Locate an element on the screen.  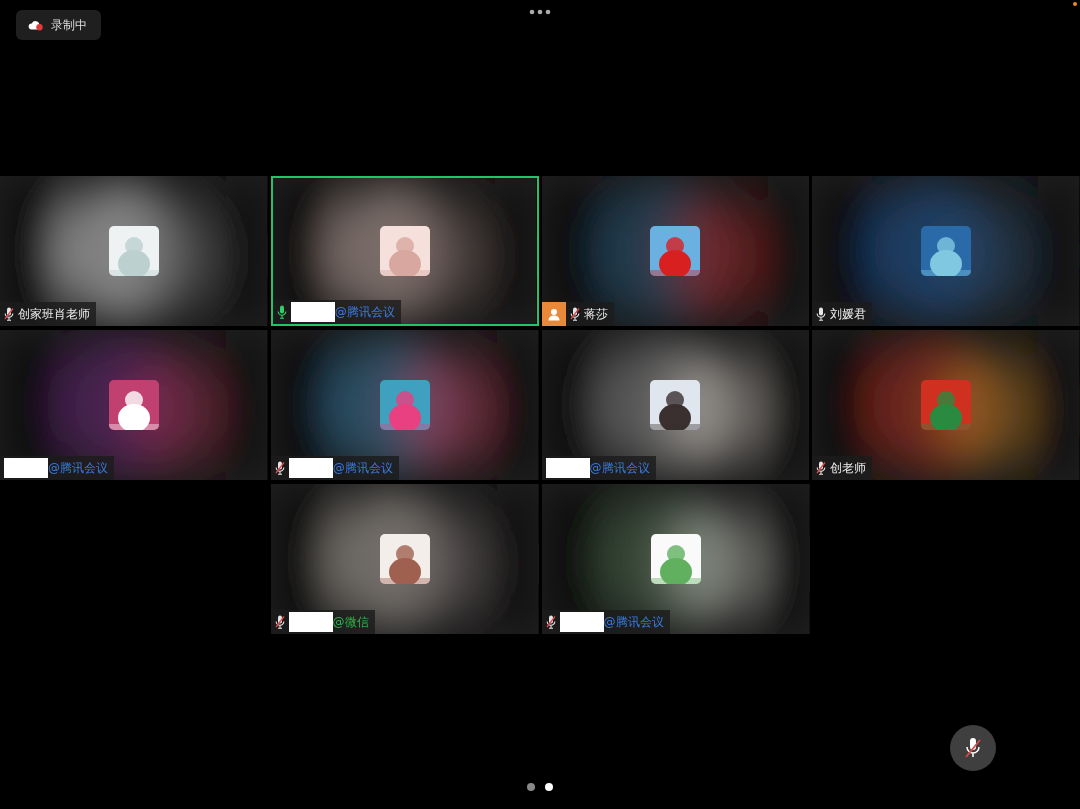
recording-indicator: 录制中 is located at coordinates (58, 25).